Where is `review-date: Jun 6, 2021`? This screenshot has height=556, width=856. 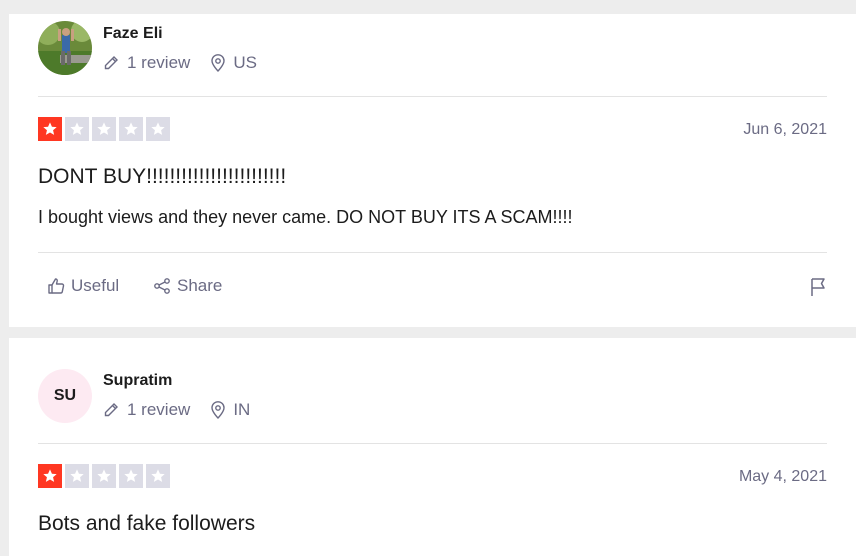
review-date: Jun 6, 2021 is located at coordinates (785, 129).